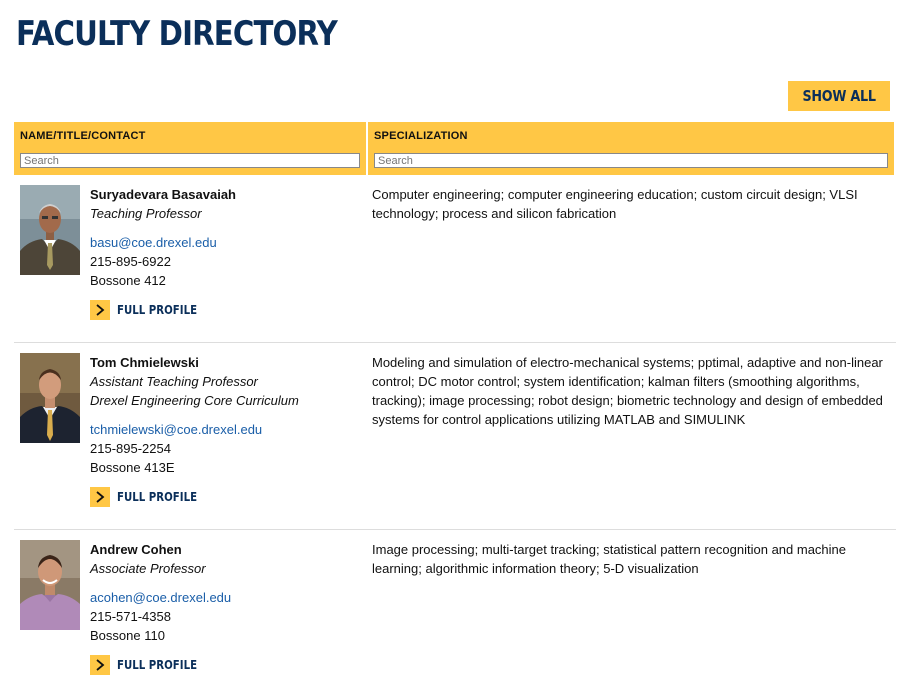 This screenshot has width=902, height=680. What do you see at coordinates (631, 160) in the screenshot?
I see `specialization-search-input` at bounding box center [631, 160].